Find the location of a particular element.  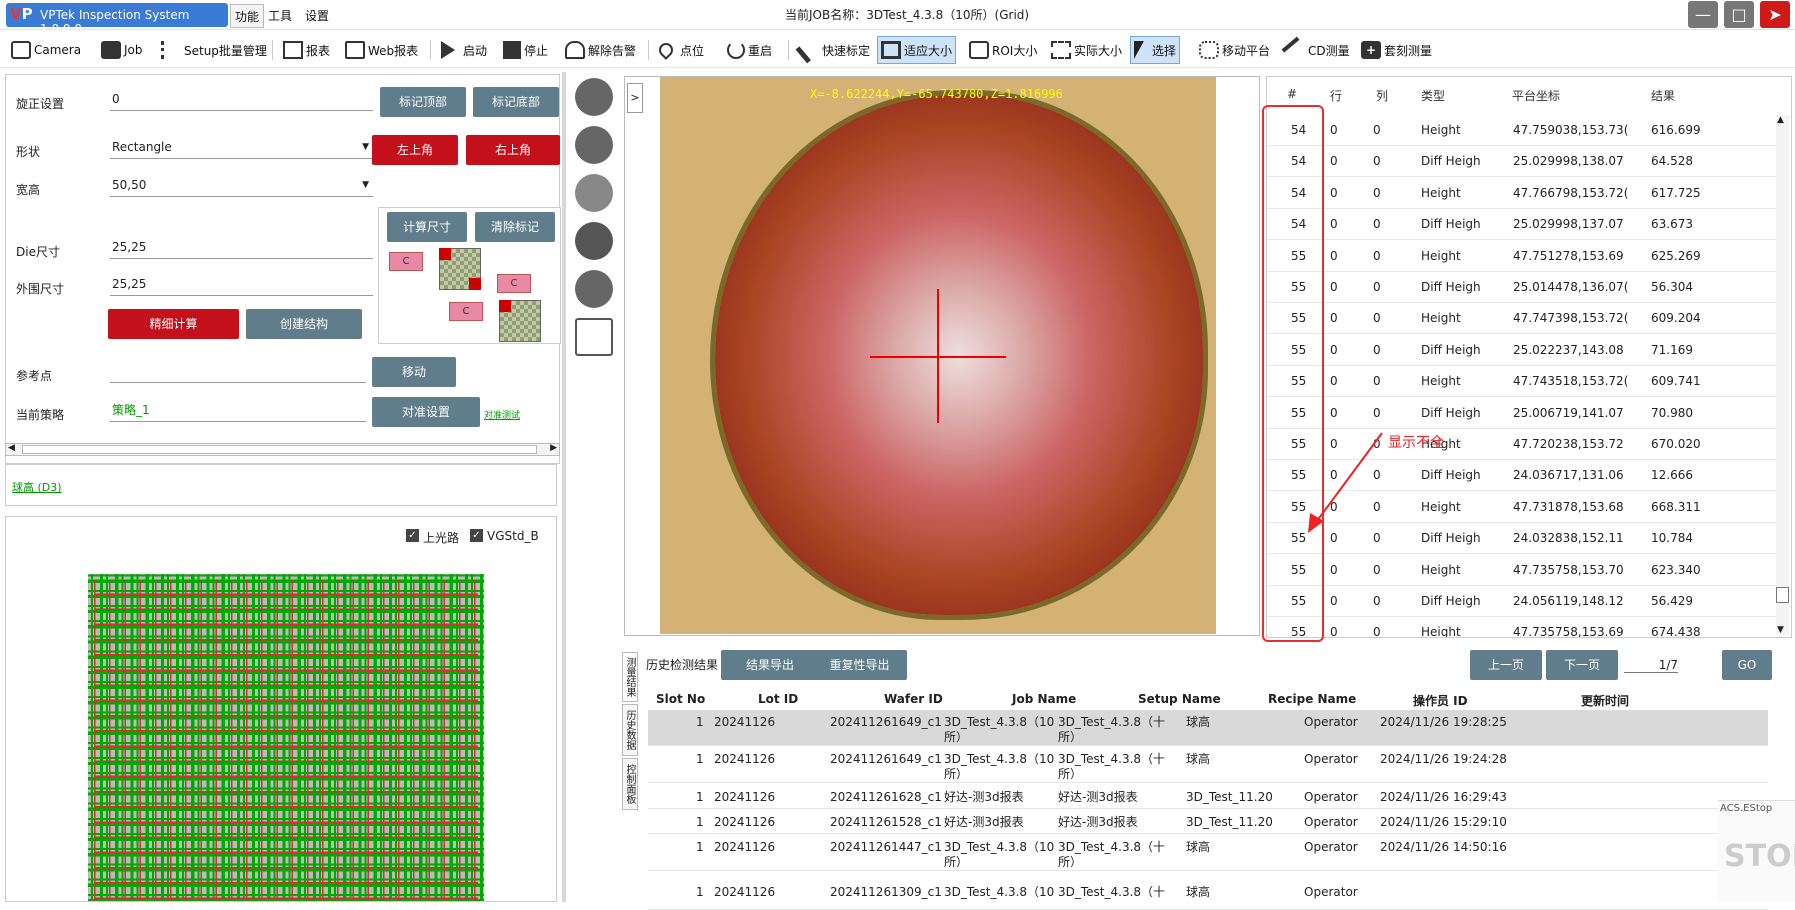

menu-function: 功能 is located at coordinates (247, 16).